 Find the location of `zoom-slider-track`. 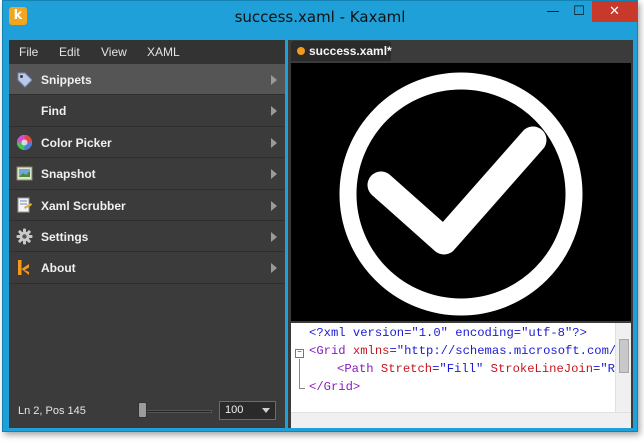

zoom-slider-track is located at coordinates (177, 411).